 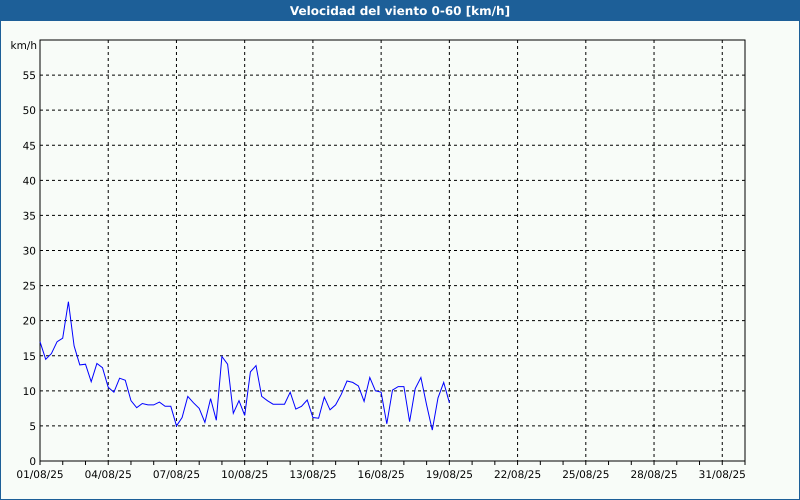 What do you see at coordinates (654, 475) in the screenshot?
I see `x-tick-label: 28/08/25` at bounding box center [654, 475].